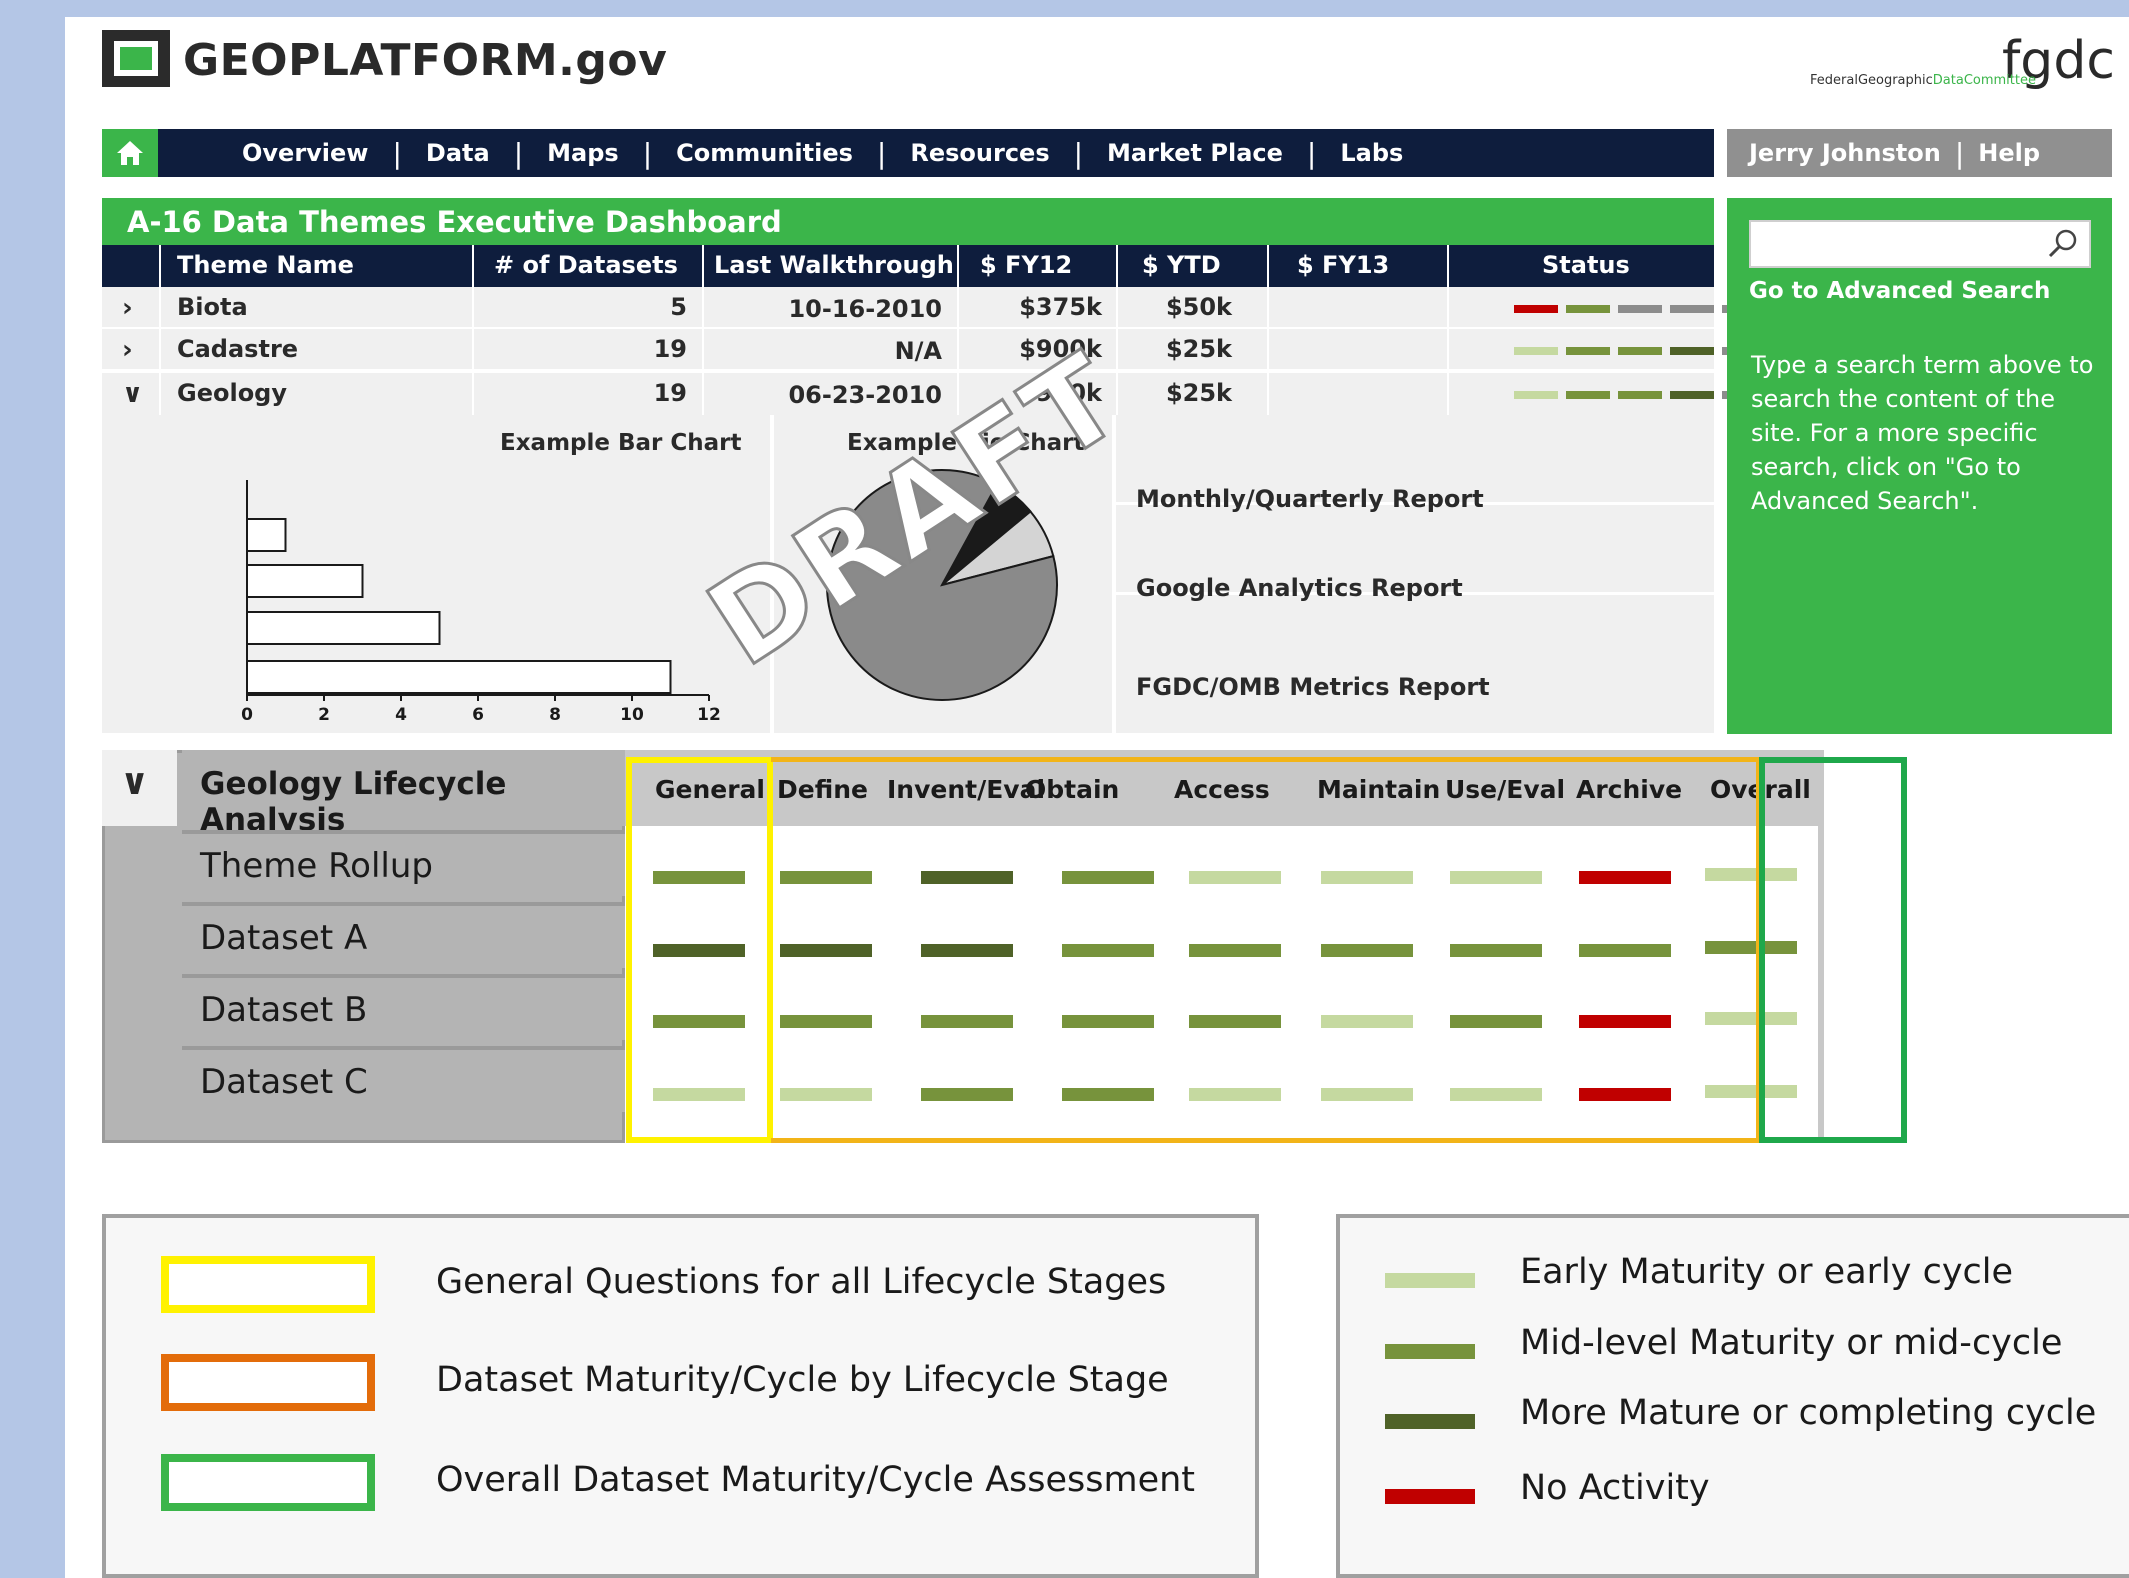 The height and width of the screenshot is (1578, 2129). I want to click on advanced-search-link: Go to Advanced Search, so click(1899, 291).